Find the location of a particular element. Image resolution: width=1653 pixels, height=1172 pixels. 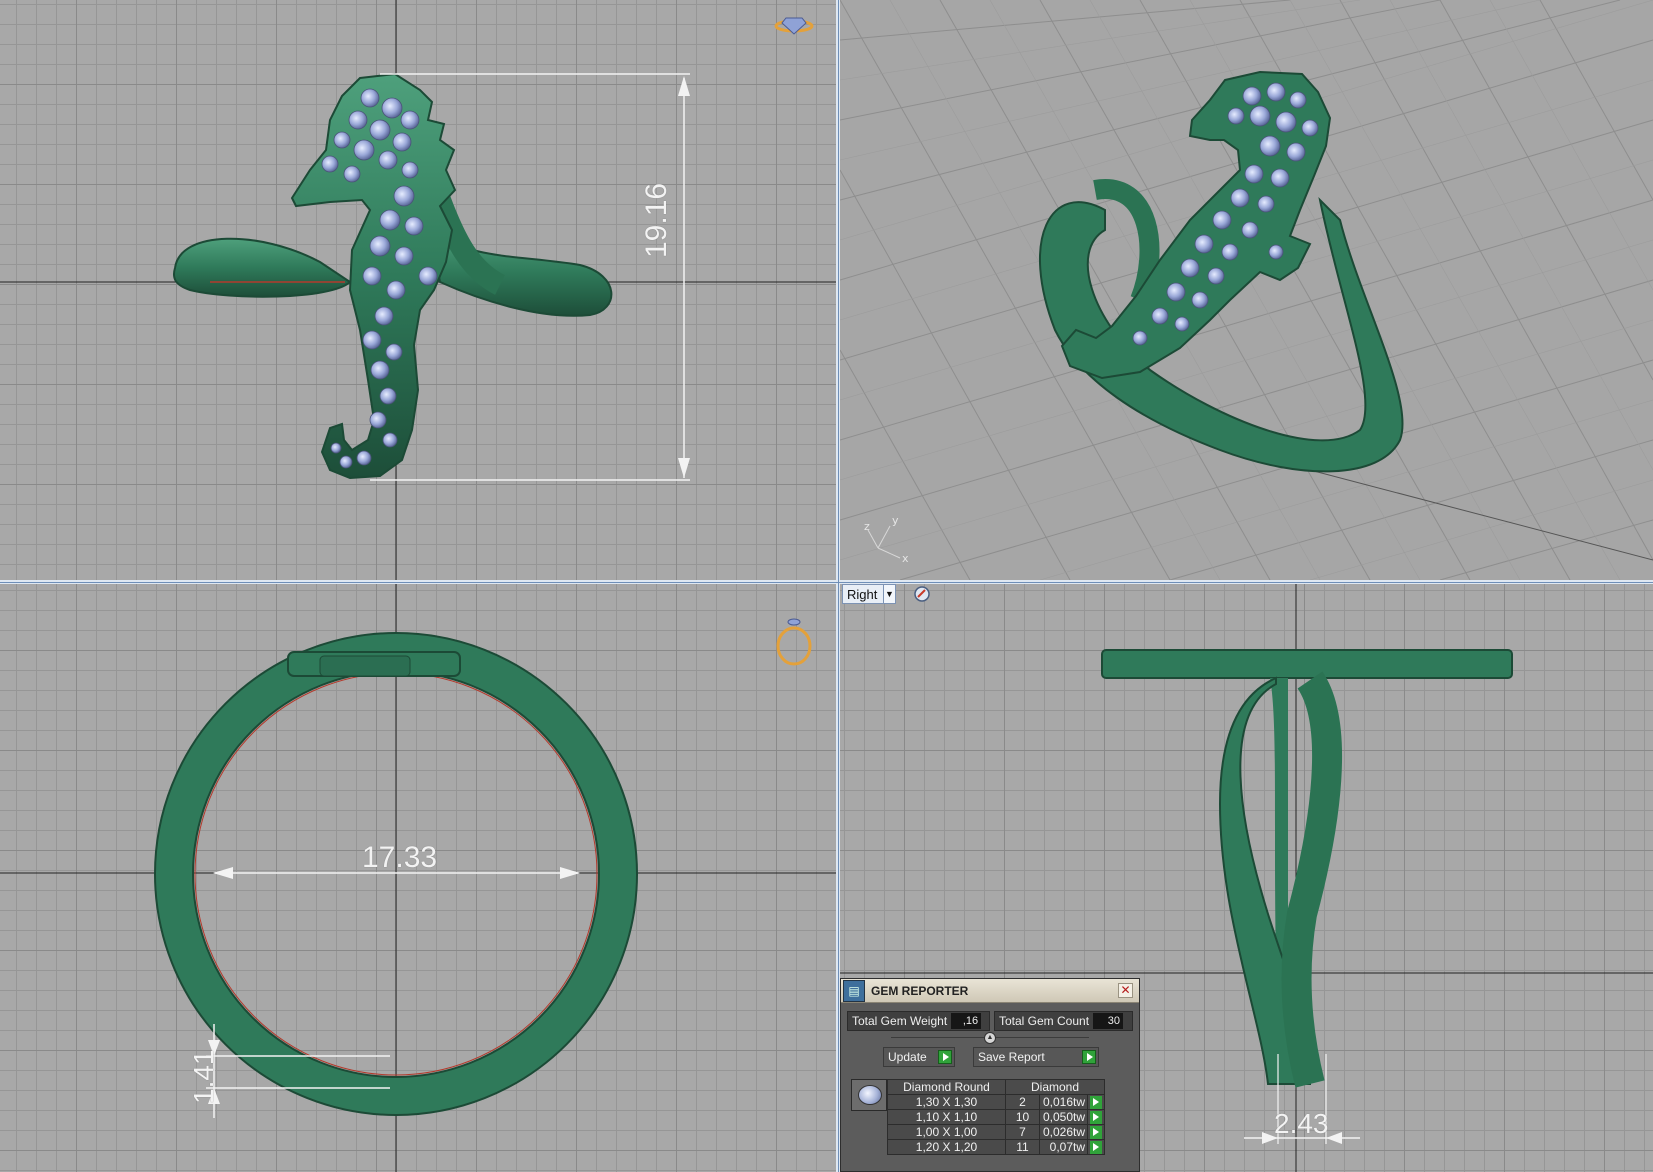

gem-weight: 0,07tw is located at coordinates (1063, 1147).